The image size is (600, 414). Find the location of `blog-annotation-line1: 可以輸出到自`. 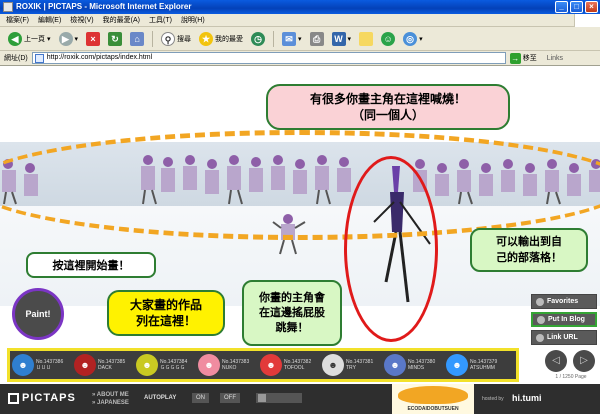

blog-annotation-line1: 可以輸出到自 is located at coordinates (529, 242).